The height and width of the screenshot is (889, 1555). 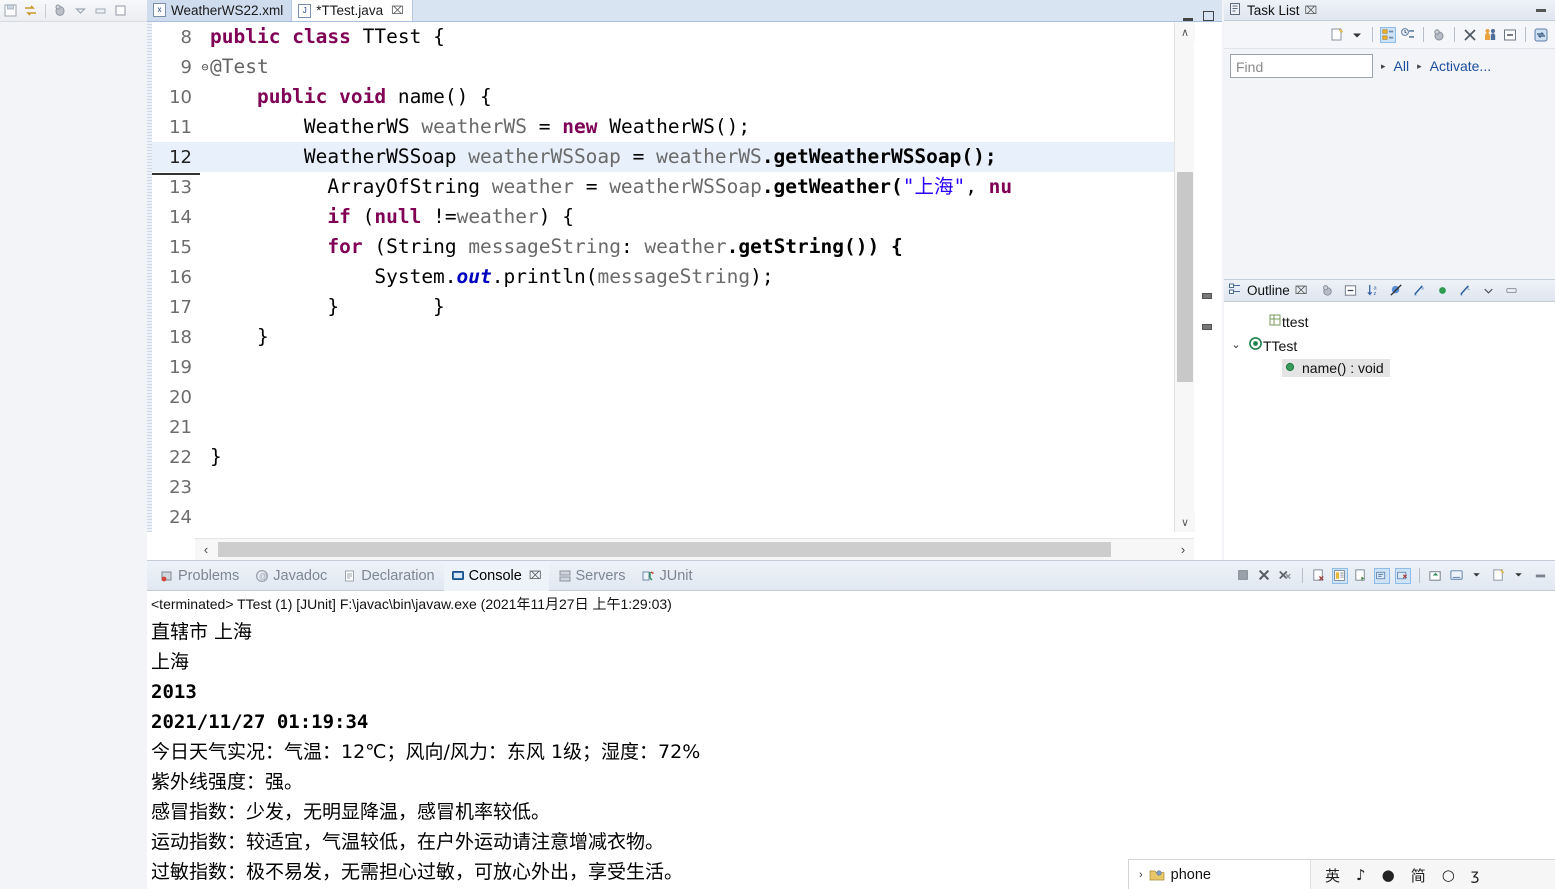 What do you see at coordinates (663, 67) in the screenshot?
I see `code-line: 9 ⊖@Test` at bounding box center [663, 67].